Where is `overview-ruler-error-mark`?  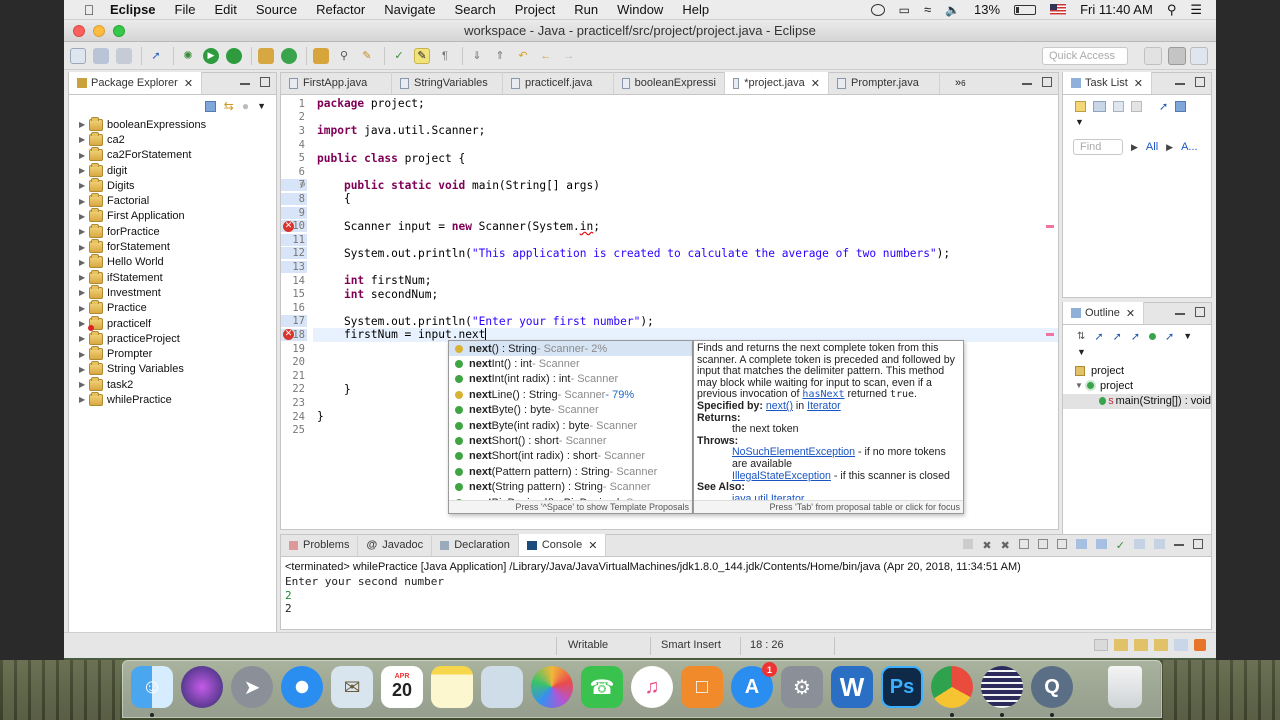
overview-ruler-error-mark is located at coordinates (1050, 226).